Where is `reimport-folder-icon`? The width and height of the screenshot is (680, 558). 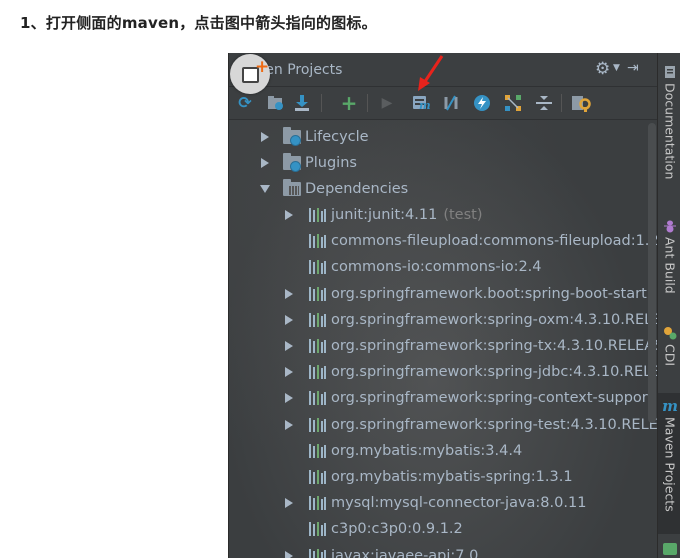
reimport-folder-icon is located at coordinates (276, 103).